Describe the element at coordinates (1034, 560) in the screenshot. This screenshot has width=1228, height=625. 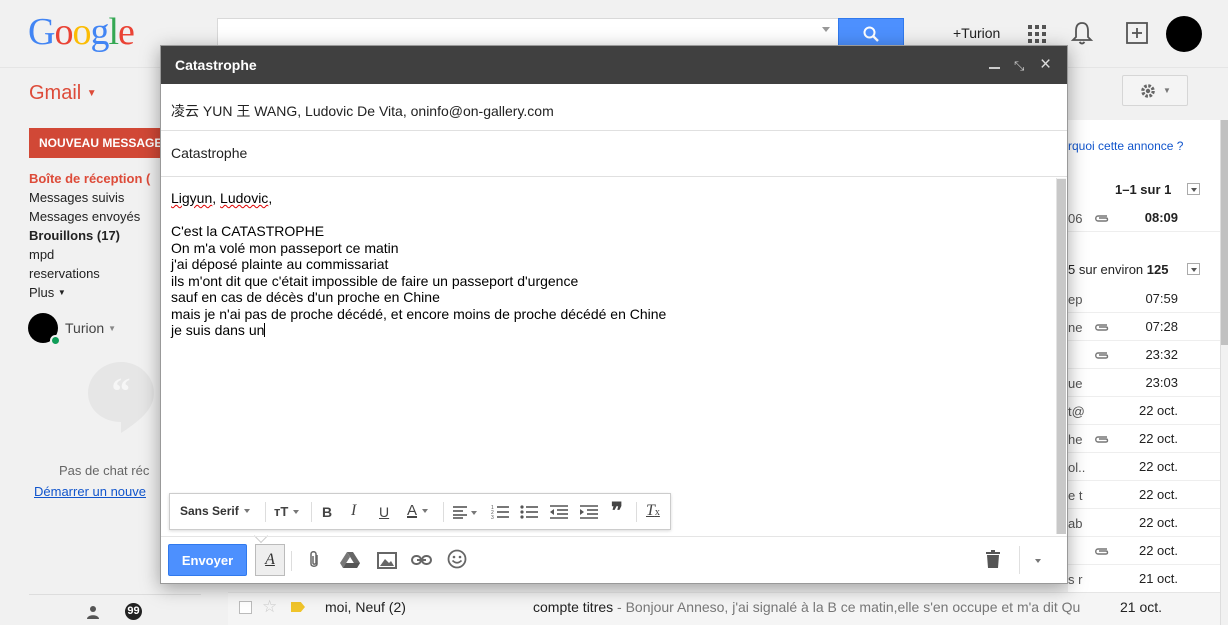
I see `more-options-dropdown` at that location.